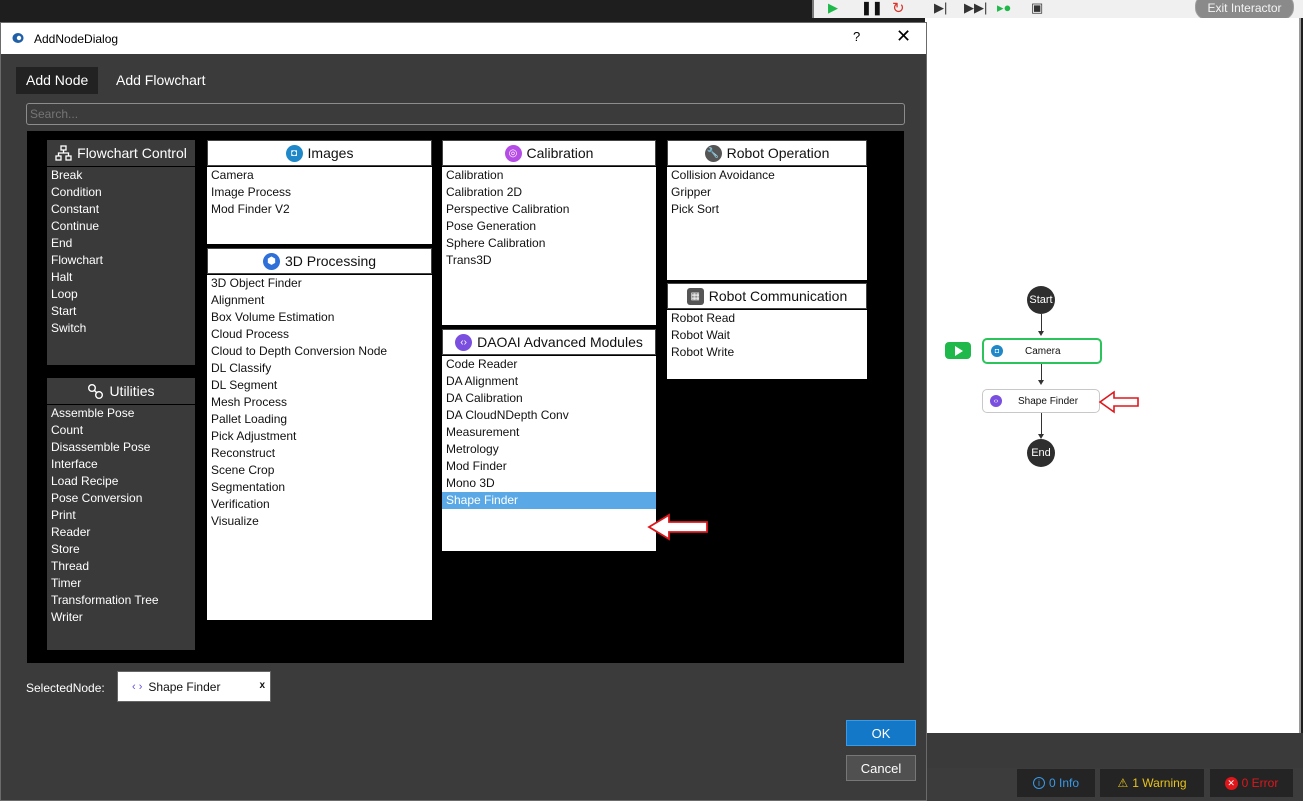 This screenshot has width=1303, height=801. What do you see at coordinates (319, 300) in the screenshot?
I see `list-item: Alignment` at bounding box center [319, 300].